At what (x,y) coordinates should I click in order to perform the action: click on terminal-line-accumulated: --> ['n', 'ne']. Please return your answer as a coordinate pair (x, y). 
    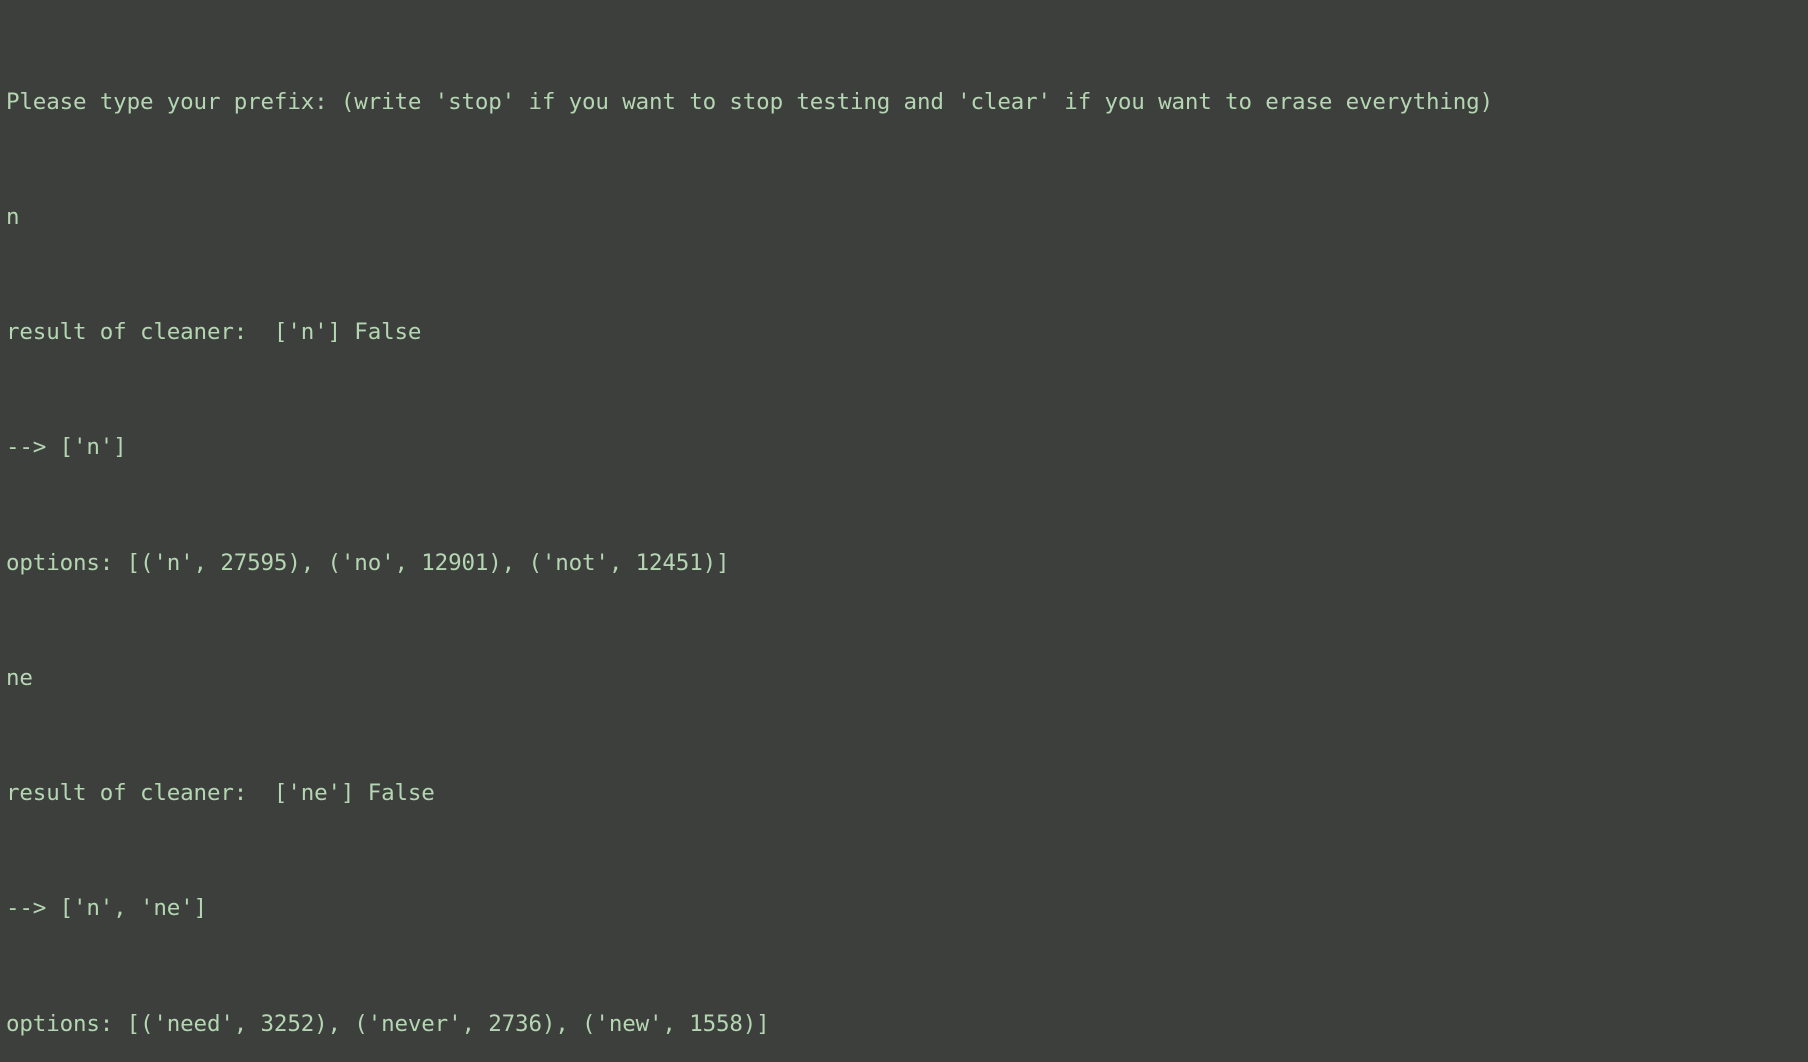
    Looking at the image, I should click on (106, 908).